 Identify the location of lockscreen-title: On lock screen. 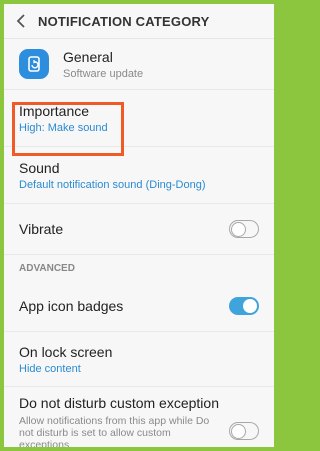
(66, 351).